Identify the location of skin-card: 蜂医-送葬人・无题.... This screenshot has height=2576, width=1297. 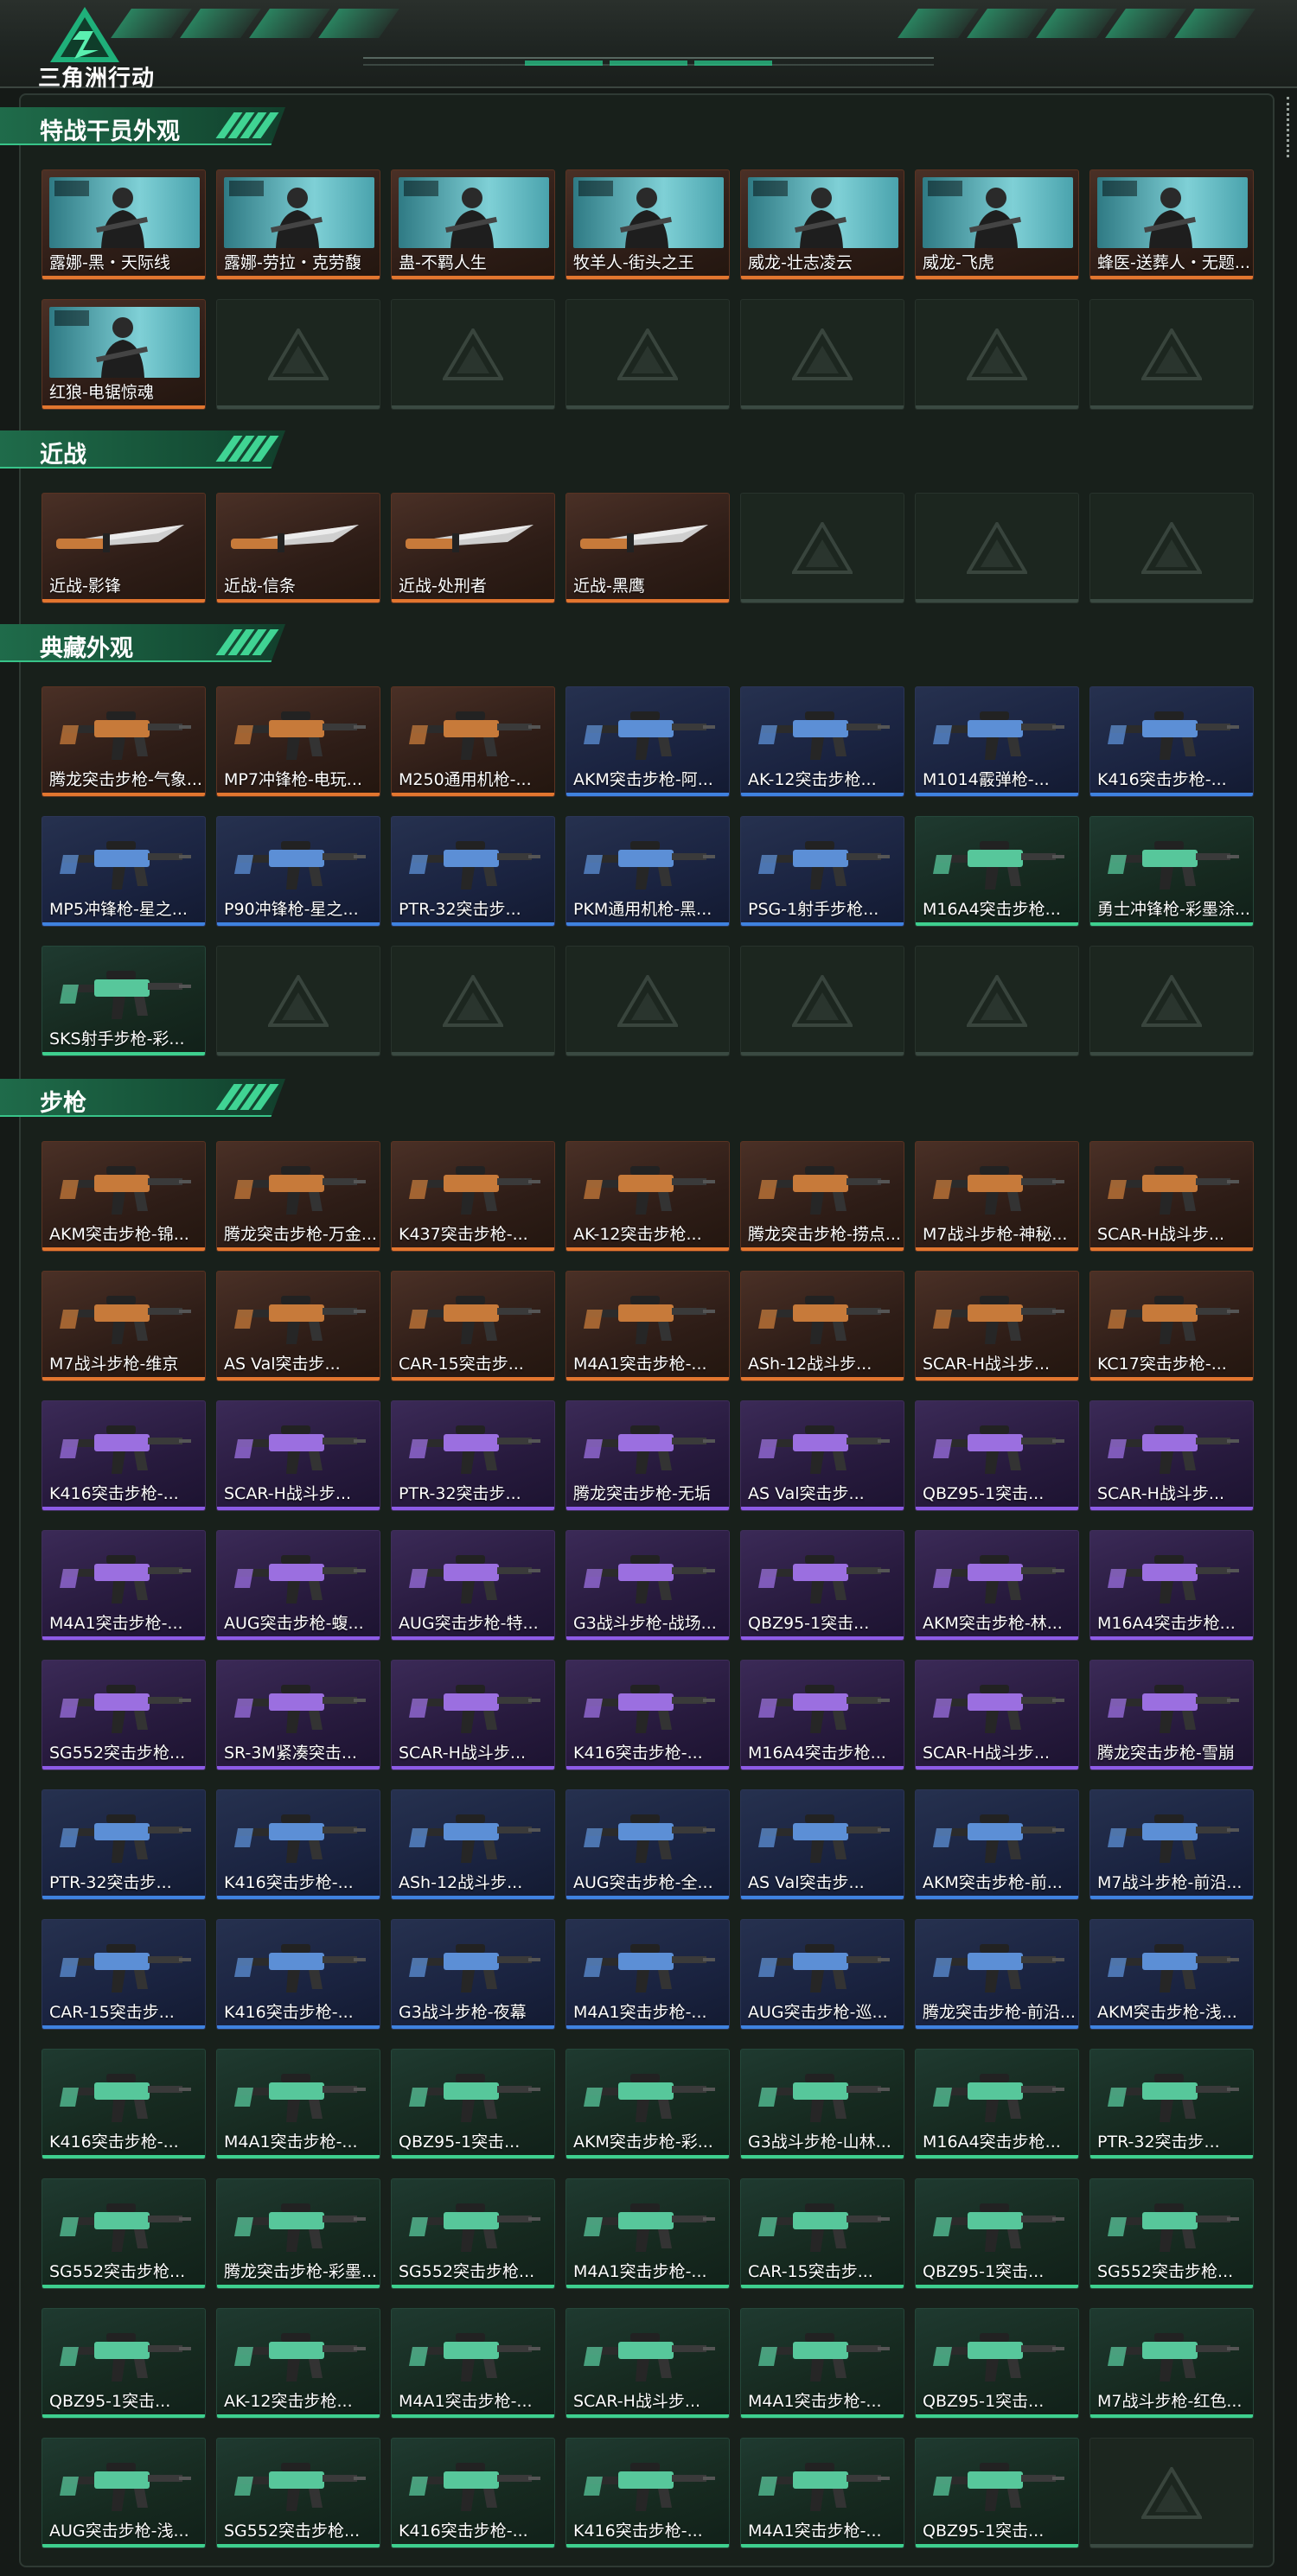
(1171, 224).